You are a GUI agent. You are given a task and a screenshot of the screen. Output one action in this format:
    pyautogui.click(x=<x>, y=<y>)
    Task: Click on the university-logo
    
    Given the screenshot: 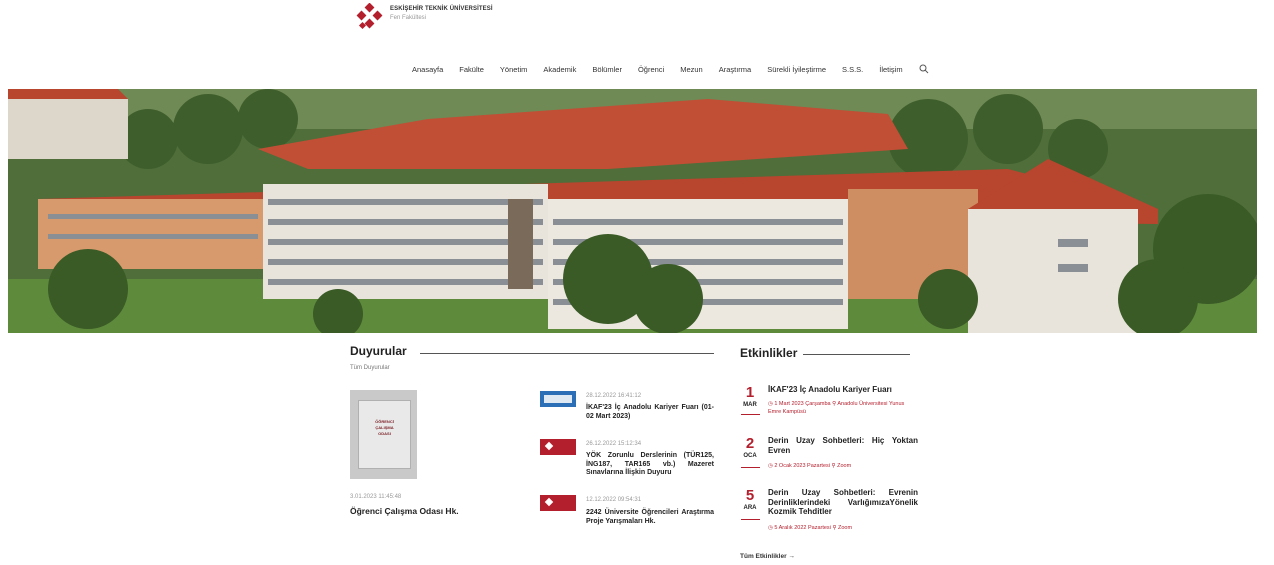 What is the action you would take?
    pyautogui.click(x=370, y=18)
    